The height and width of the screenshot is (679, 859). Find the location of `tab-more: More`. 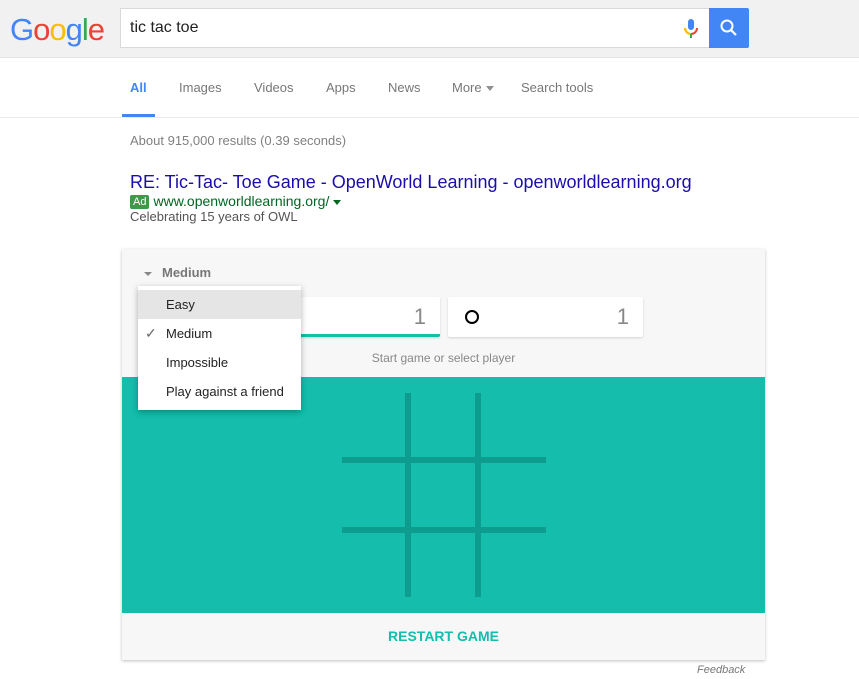

tab-more: More is located at coordinates (473, 87).